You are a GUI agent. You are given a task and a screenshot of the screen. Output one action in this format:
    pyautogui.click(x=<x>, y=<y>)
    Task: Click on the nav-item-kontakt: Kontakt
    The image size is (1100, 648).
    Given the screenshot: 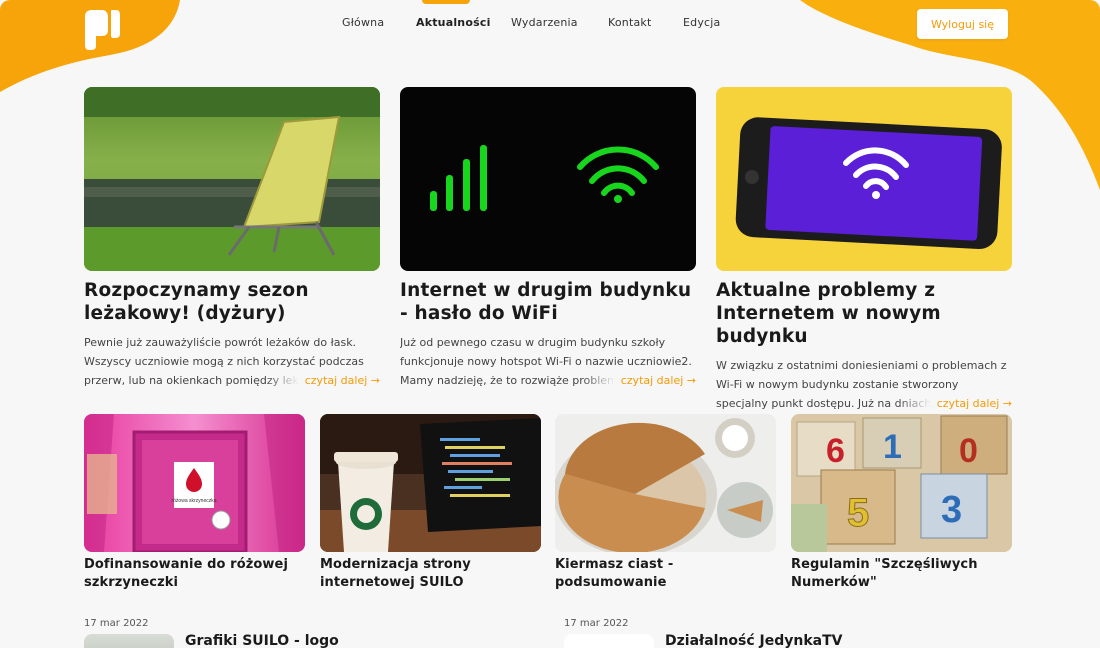 What is the action you would take?
    pyautogui.click(x=630, y=22)
    